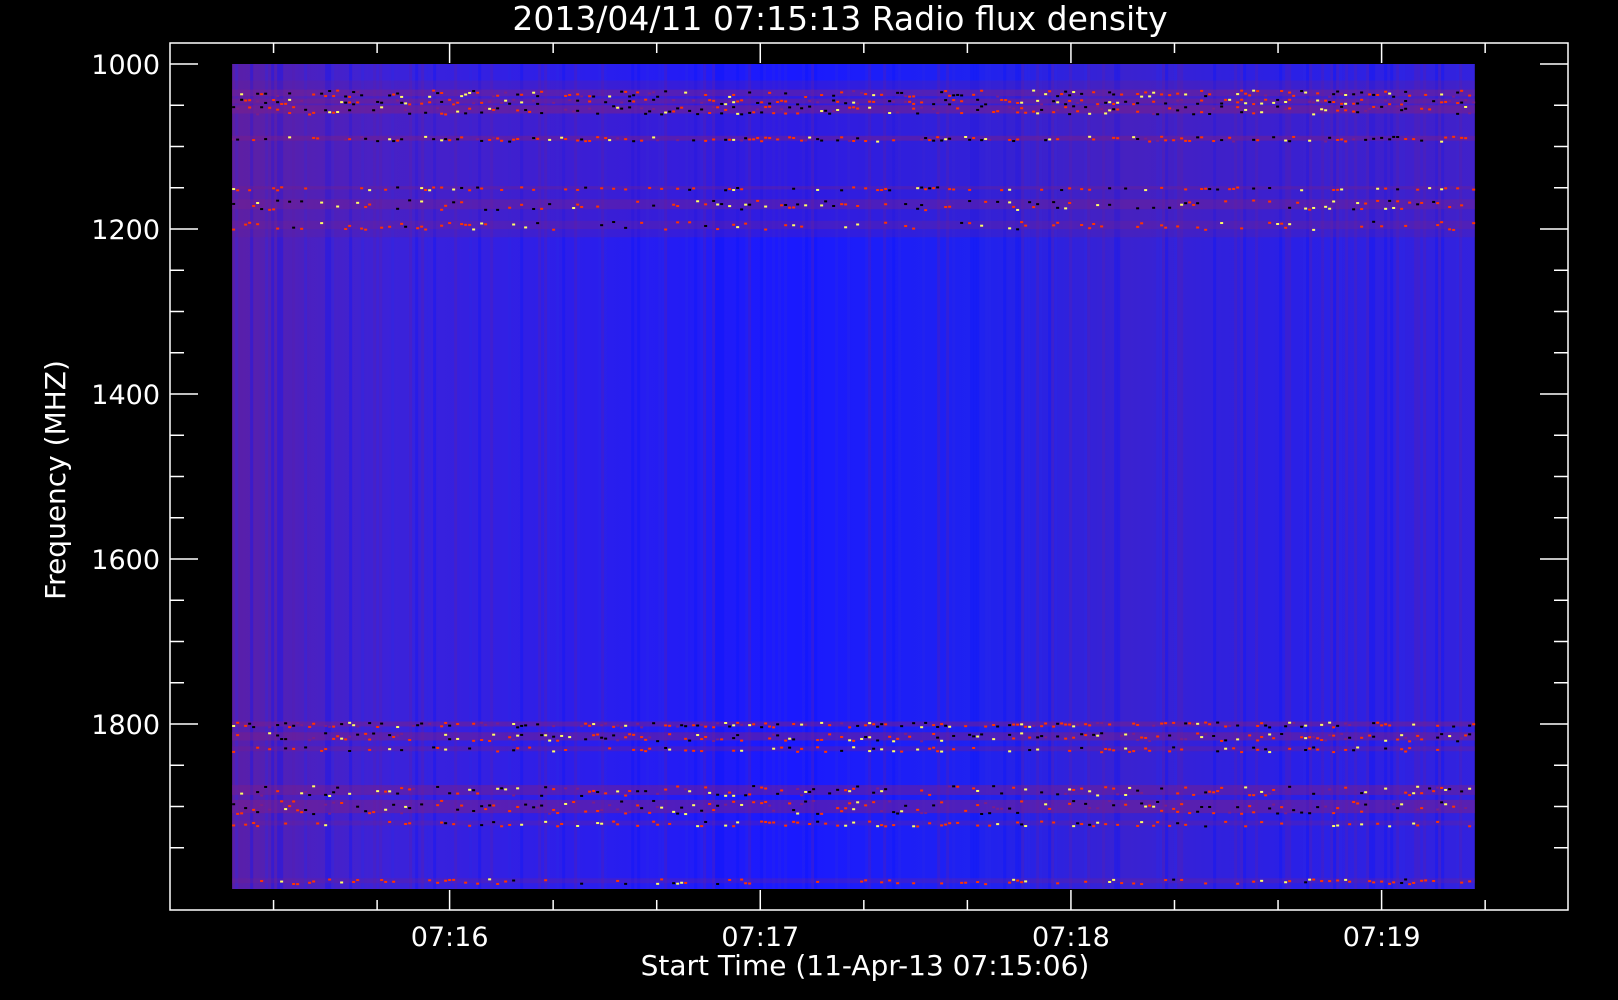 This screenshot has height=1000, width=1618. I want to click on y-tick-label: 1600, so click(125, 560).